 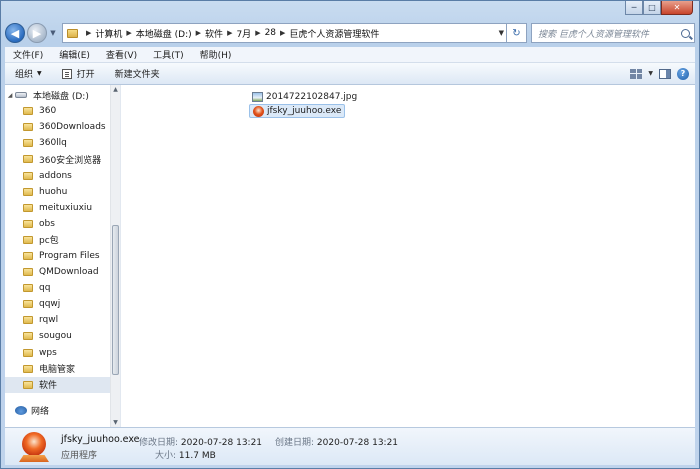 What do you see at coordinates (517, 33) in the screenshot?
I see `refresh-button: ↻` at bounding box center [517, 33].